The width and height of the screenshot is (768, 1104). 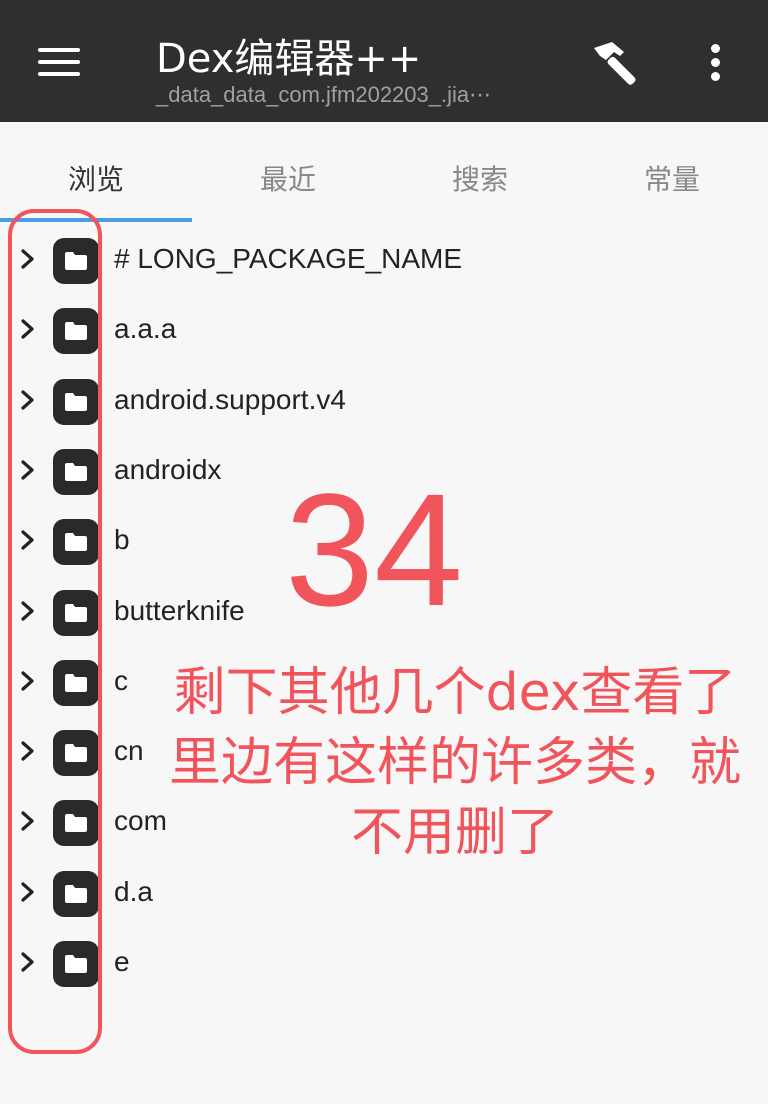 I want to click on annotation-highlight-box, so click(x=55, y=631).